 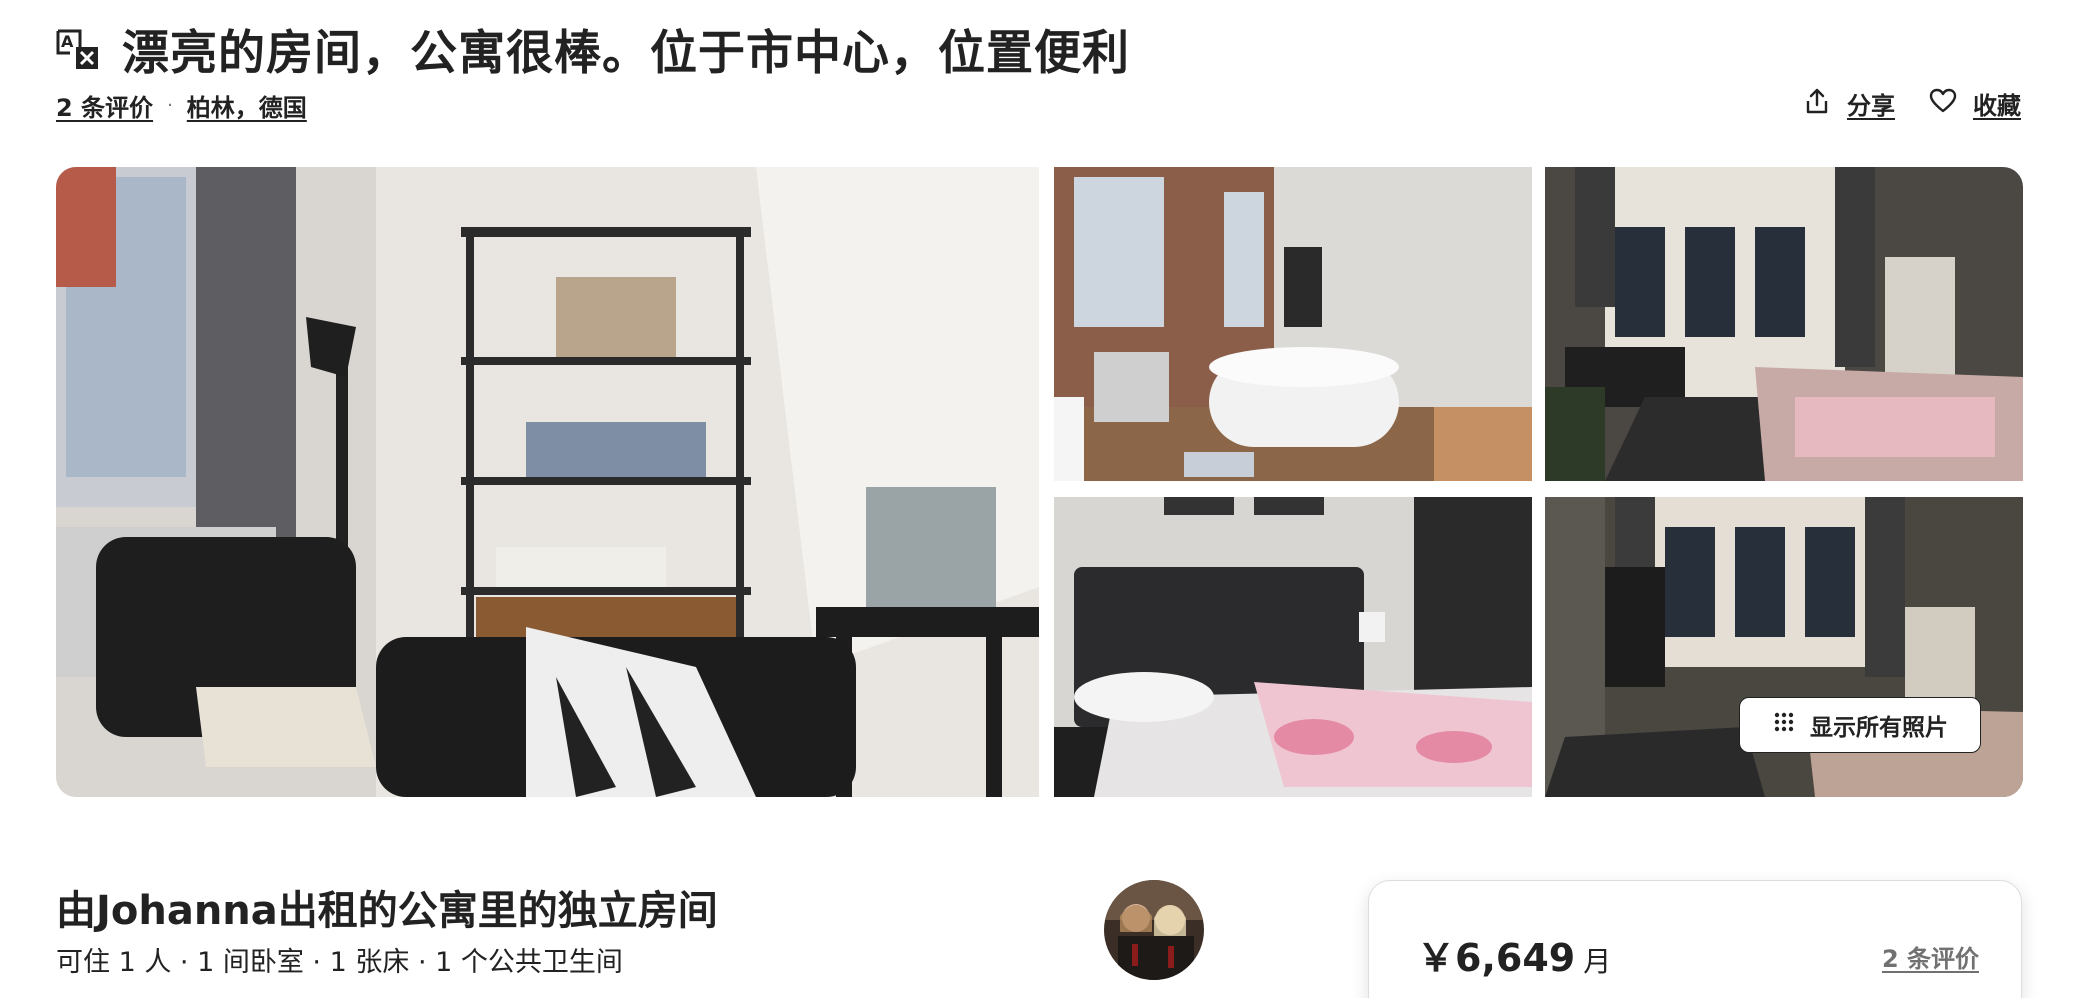 I want to click on save-button: 收藏, so click(x=1975, y=103).